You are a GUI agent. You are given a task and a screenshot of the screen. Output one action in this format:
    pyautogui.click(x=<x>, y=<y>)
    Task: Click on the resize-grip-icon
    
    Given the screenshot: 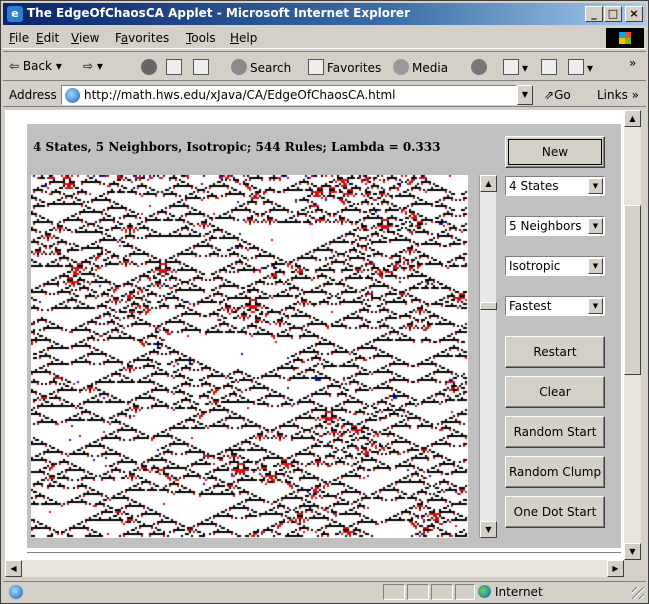 What is the action you would take?
    pyautogui.click(x=638, y=593)
    